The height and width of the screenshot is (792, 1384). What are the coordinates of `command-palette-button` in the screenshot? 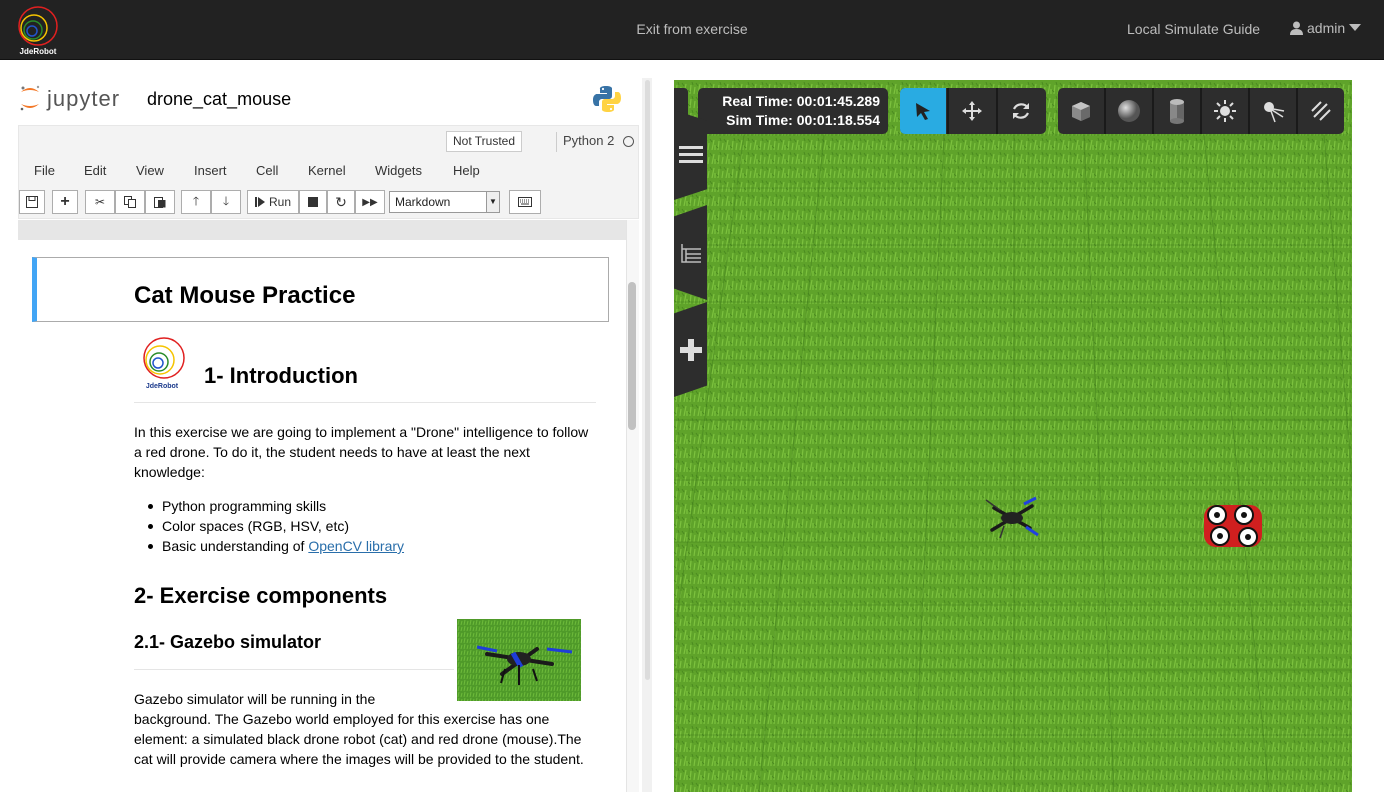 It's located at (525, 202).